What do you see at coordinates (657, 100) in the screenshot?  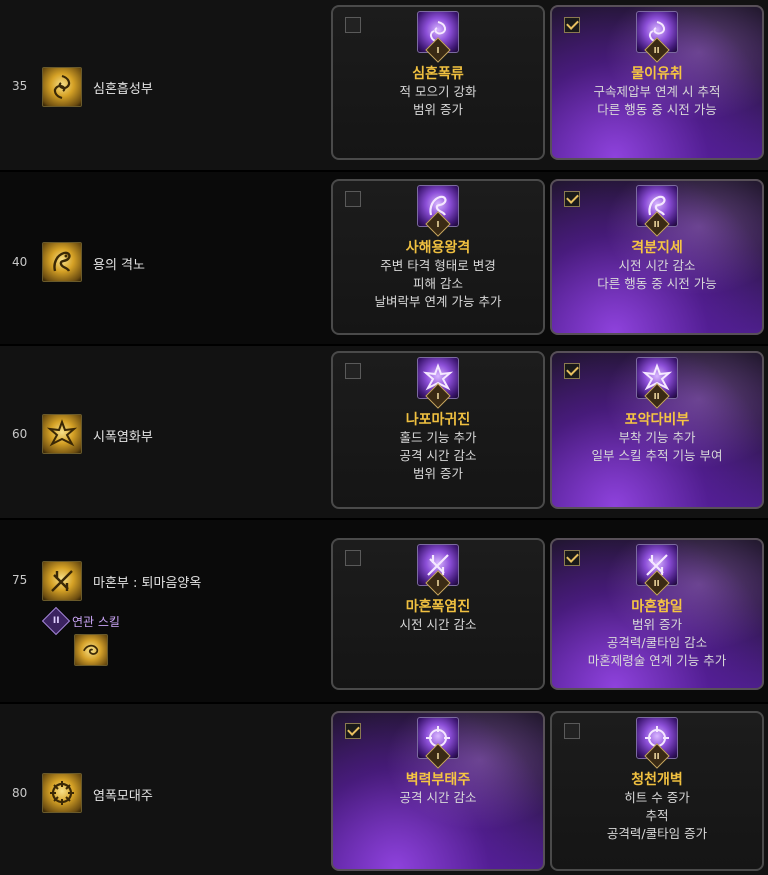 I see `option-description: 구속제압부 연계 시 추적 다른 행동 중 시전 가능` at bounding box center [657, 100].